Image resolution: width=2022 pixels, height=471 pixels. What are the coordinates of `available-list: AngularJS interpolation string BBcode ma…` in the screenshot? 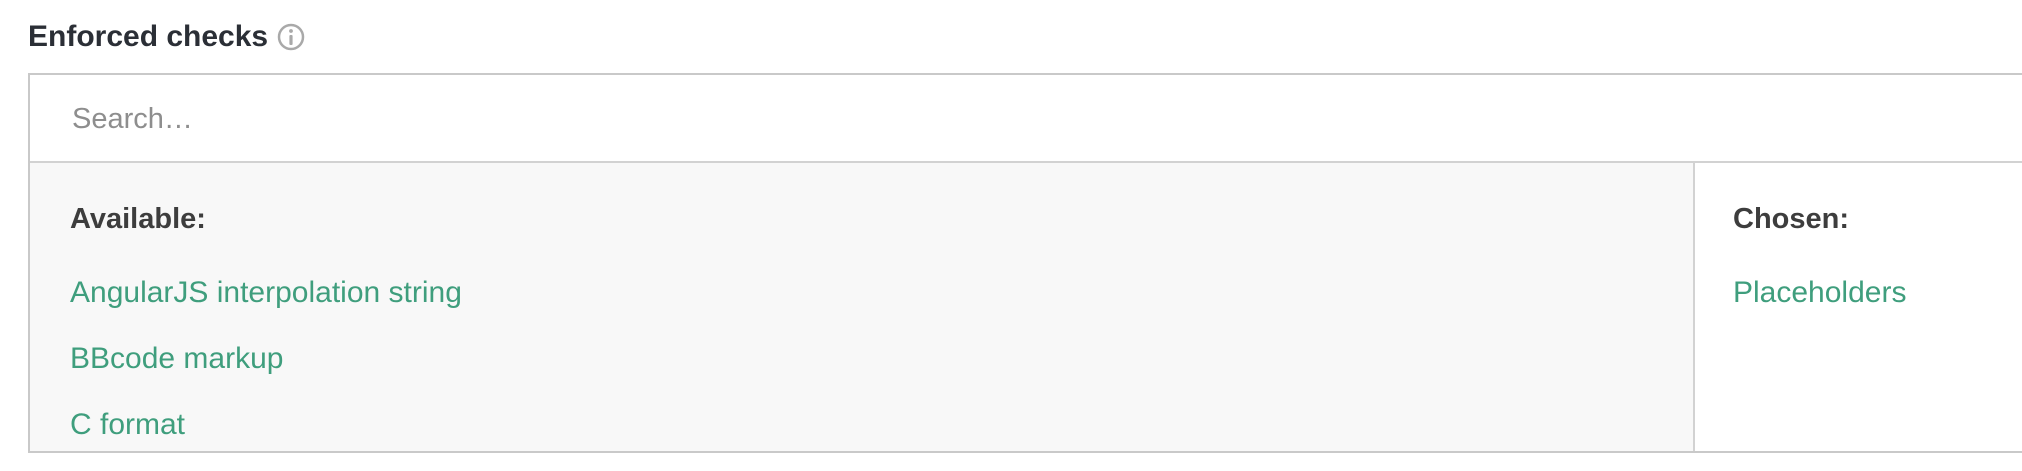 It's located at (266, 372).